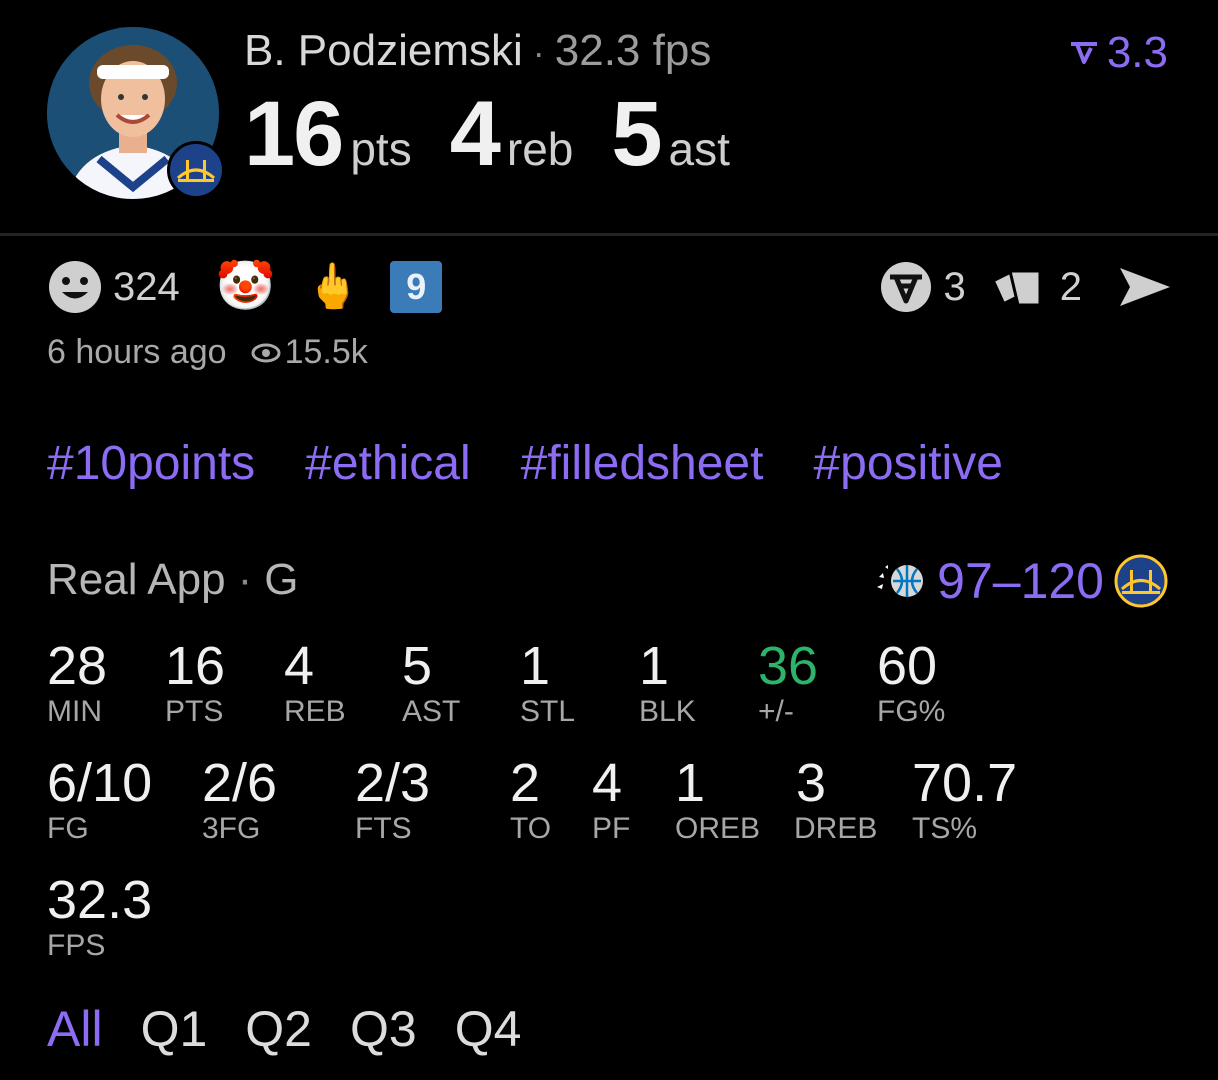 The width and height of the screenshot is (1218, 1080). I want to click on stat-label: DREB, so click(836, 828).